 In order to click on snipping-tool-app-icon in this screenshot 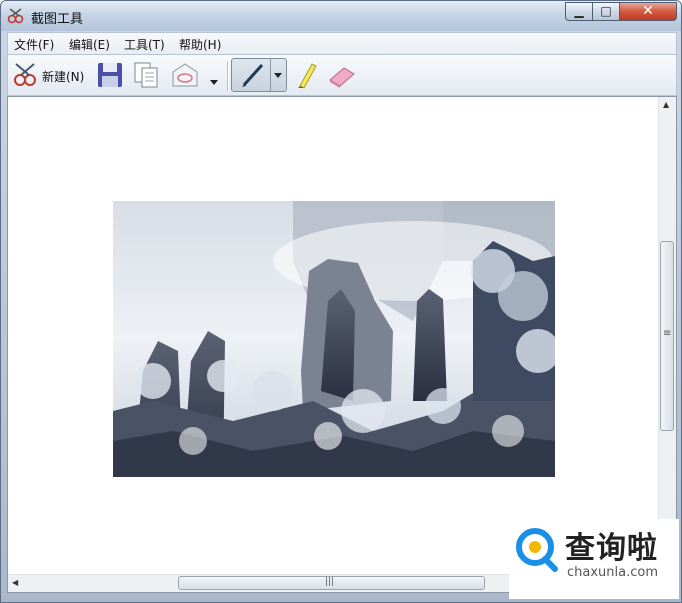, I will do `click(15, 16)`.